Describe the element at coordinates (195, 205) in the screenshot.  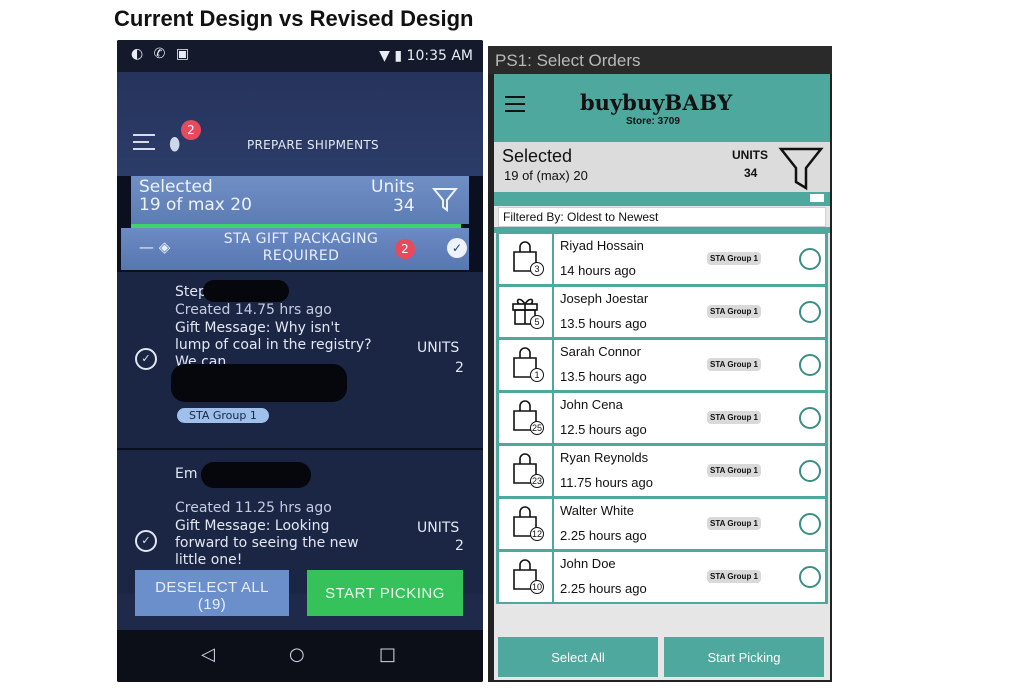
I see `selected-value: 19 of max 20` at that location.